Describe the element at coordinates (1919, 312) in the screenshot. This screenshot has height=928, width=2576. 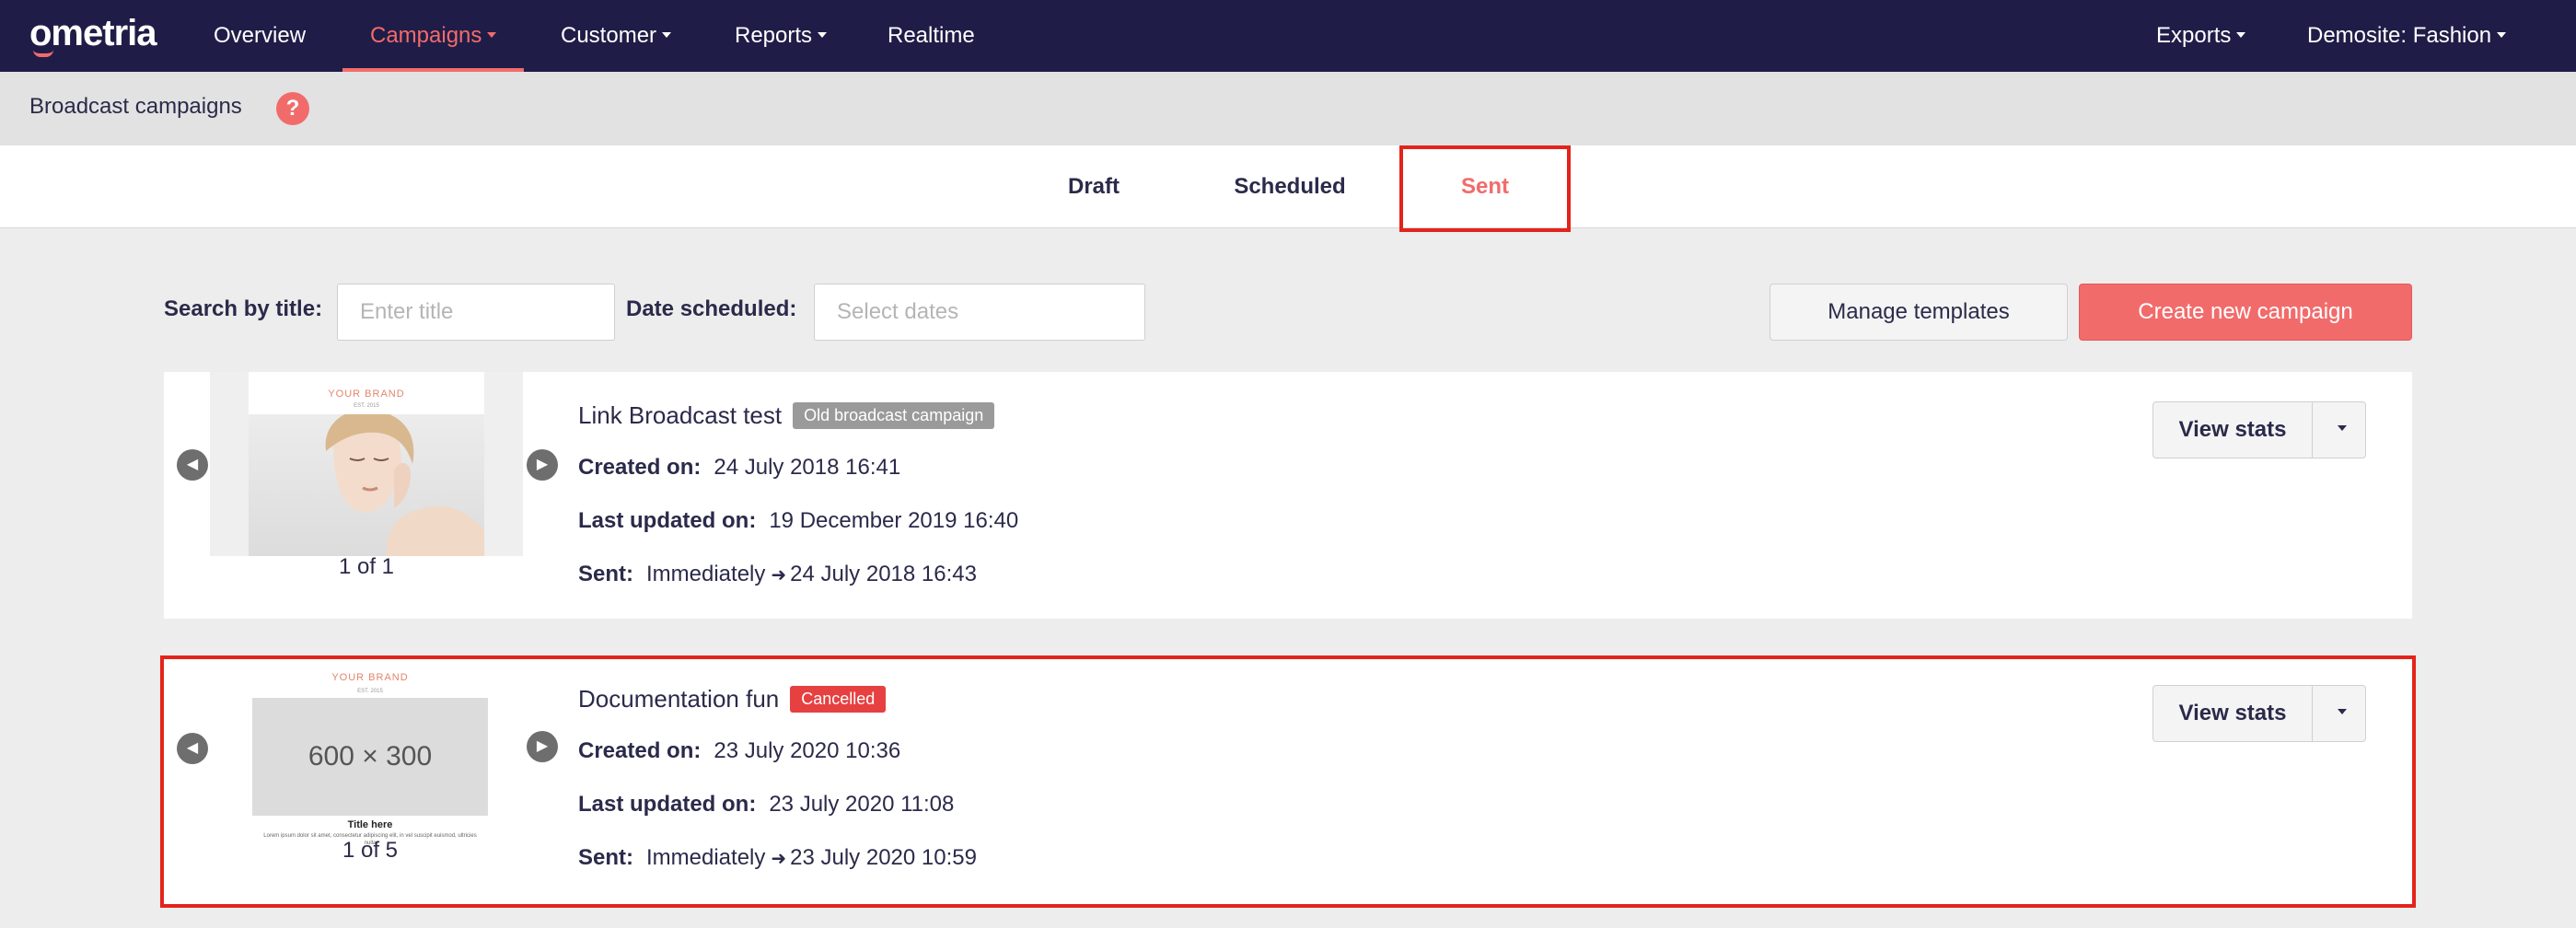
I see `manage-templates-button: Manage templates` at that location.